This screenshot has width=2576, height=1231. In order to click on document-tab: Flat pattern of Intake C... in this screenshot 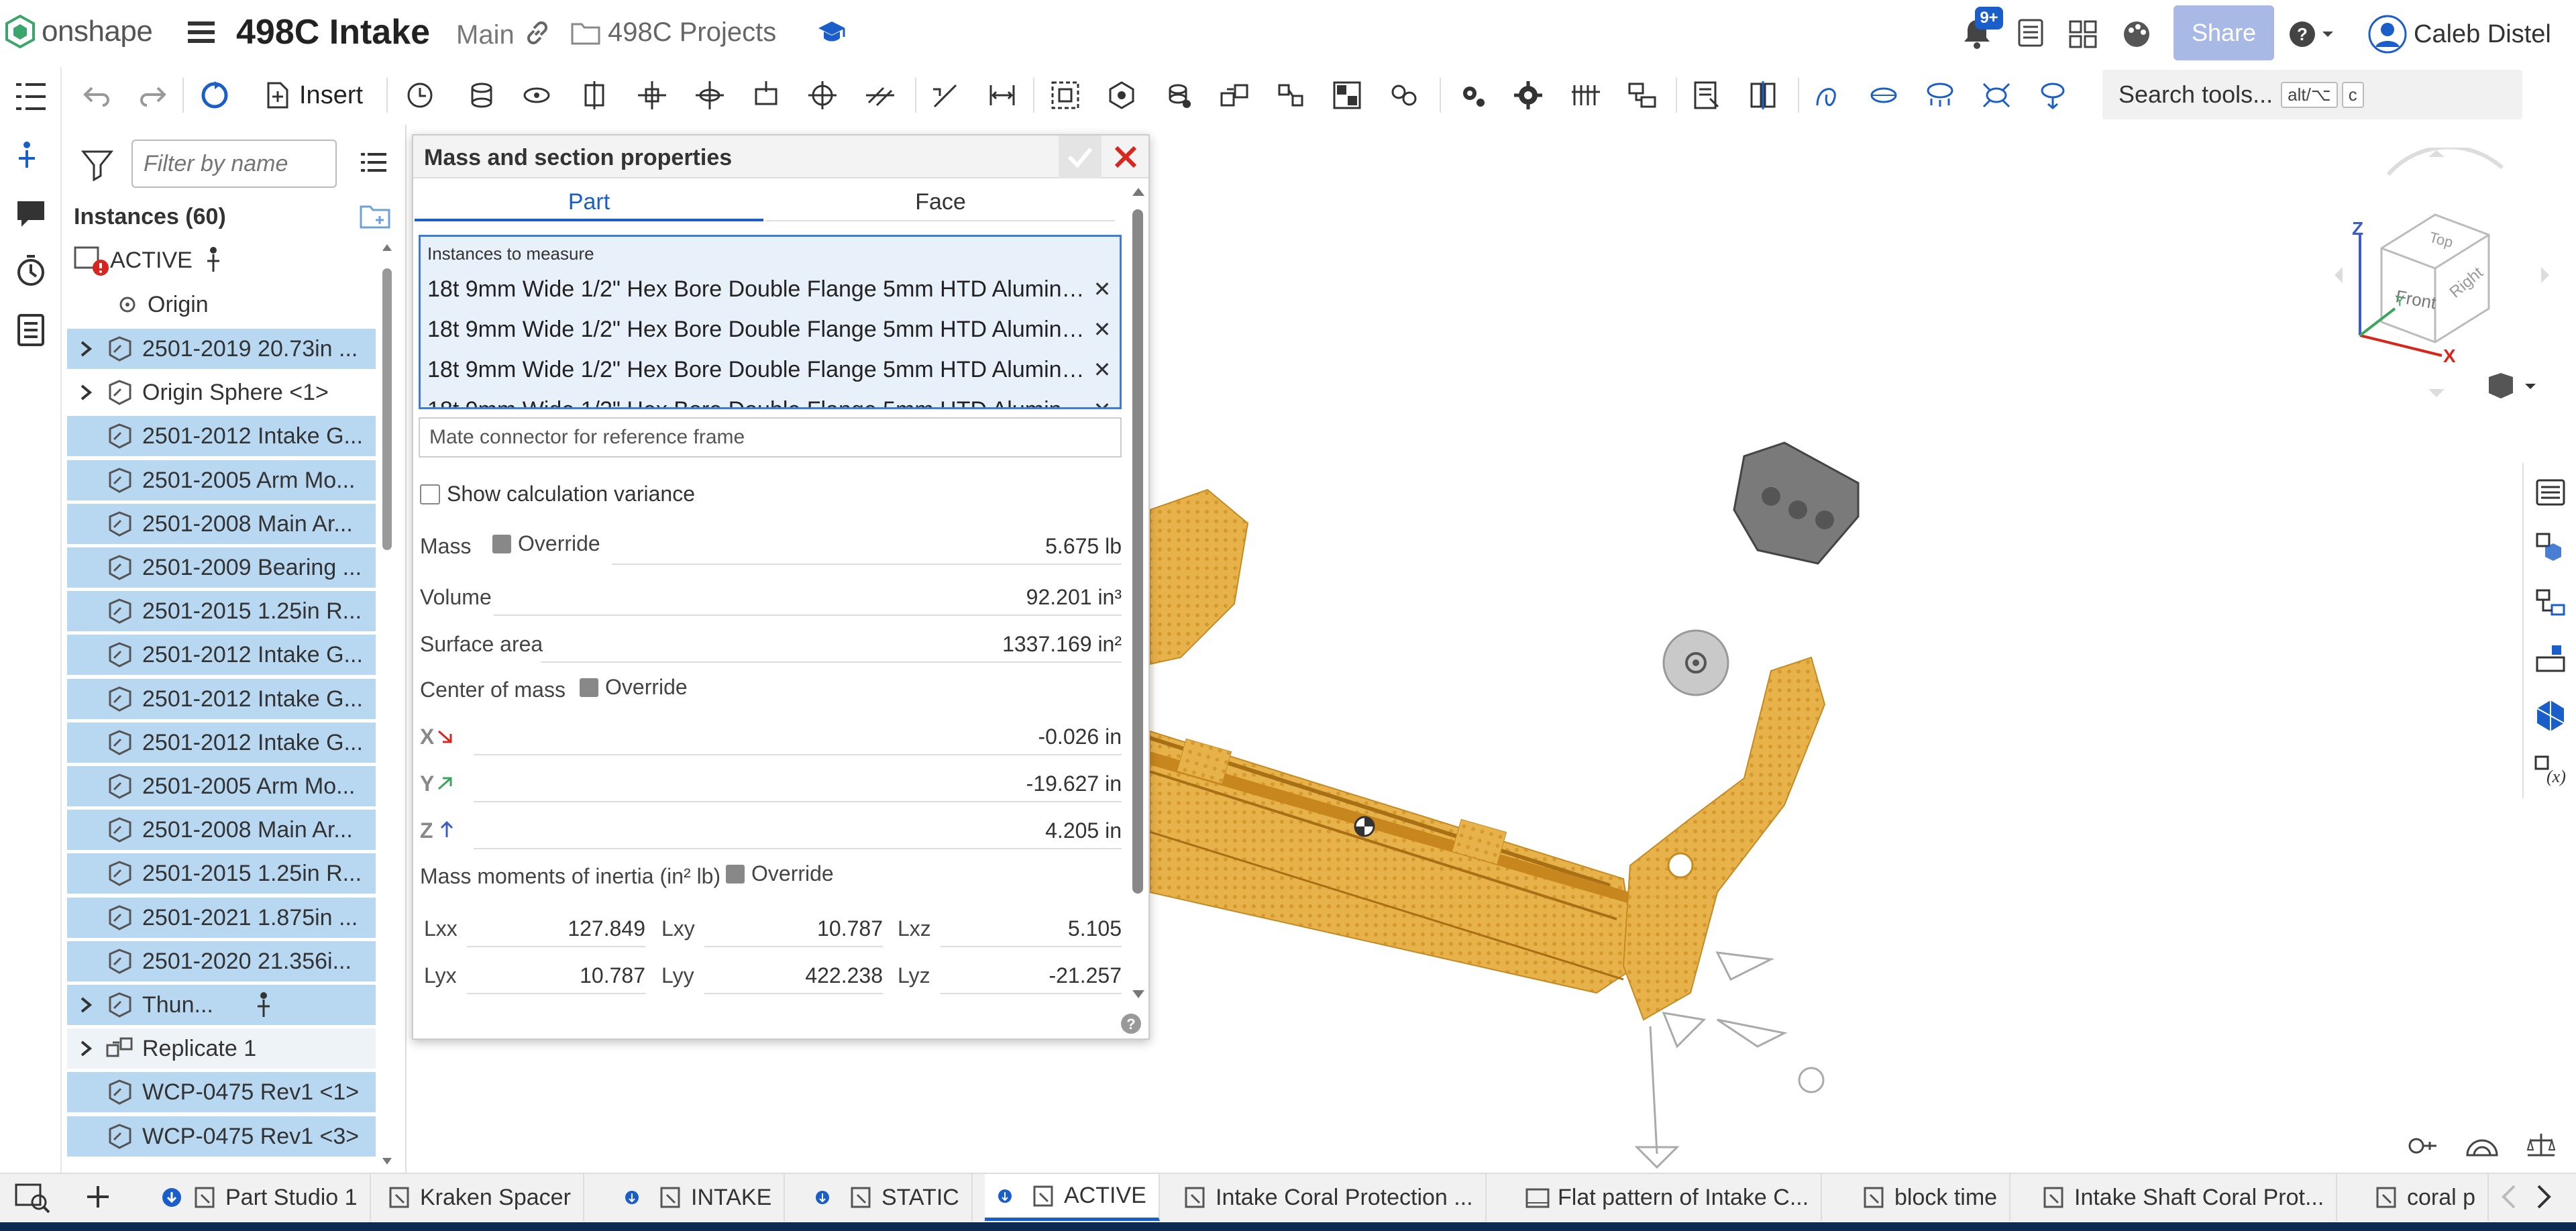, I will do `click(1667, 1197)`.